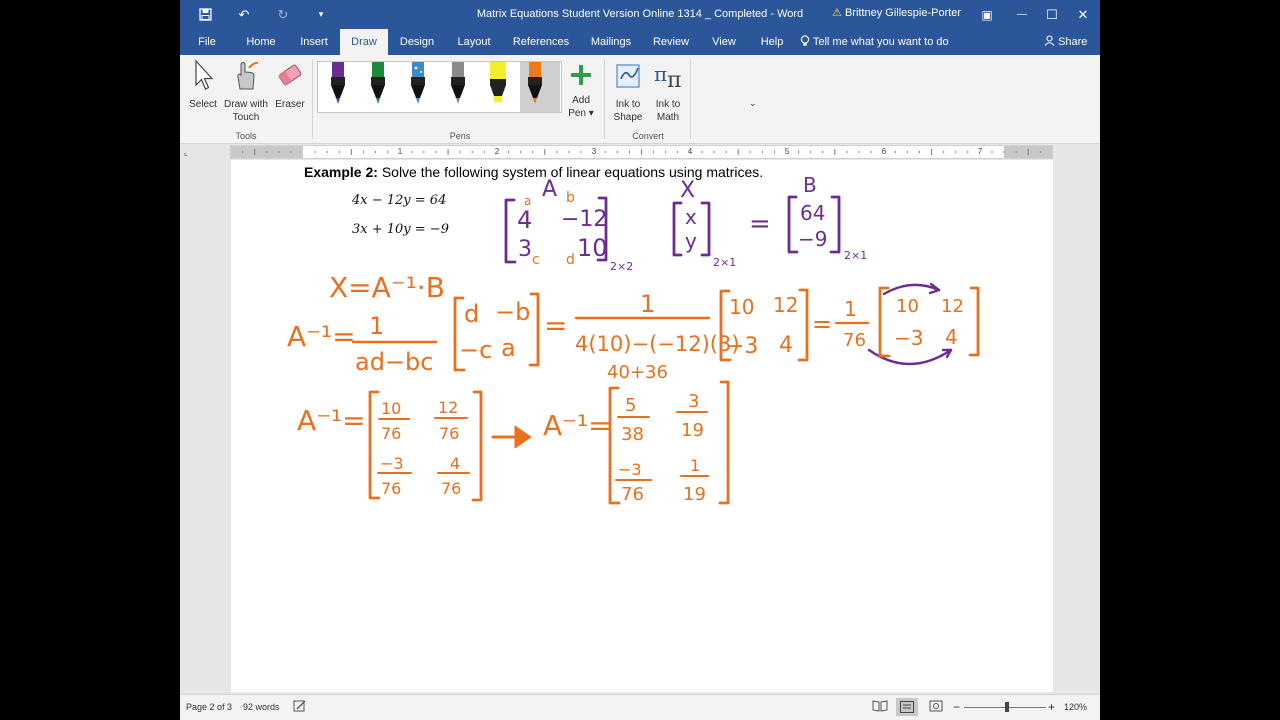 This screenshot has width=1280, height=720. Describe the element at coordinates (810, 185) in the screenshot. I see `matrix-b-label: B` at that location.